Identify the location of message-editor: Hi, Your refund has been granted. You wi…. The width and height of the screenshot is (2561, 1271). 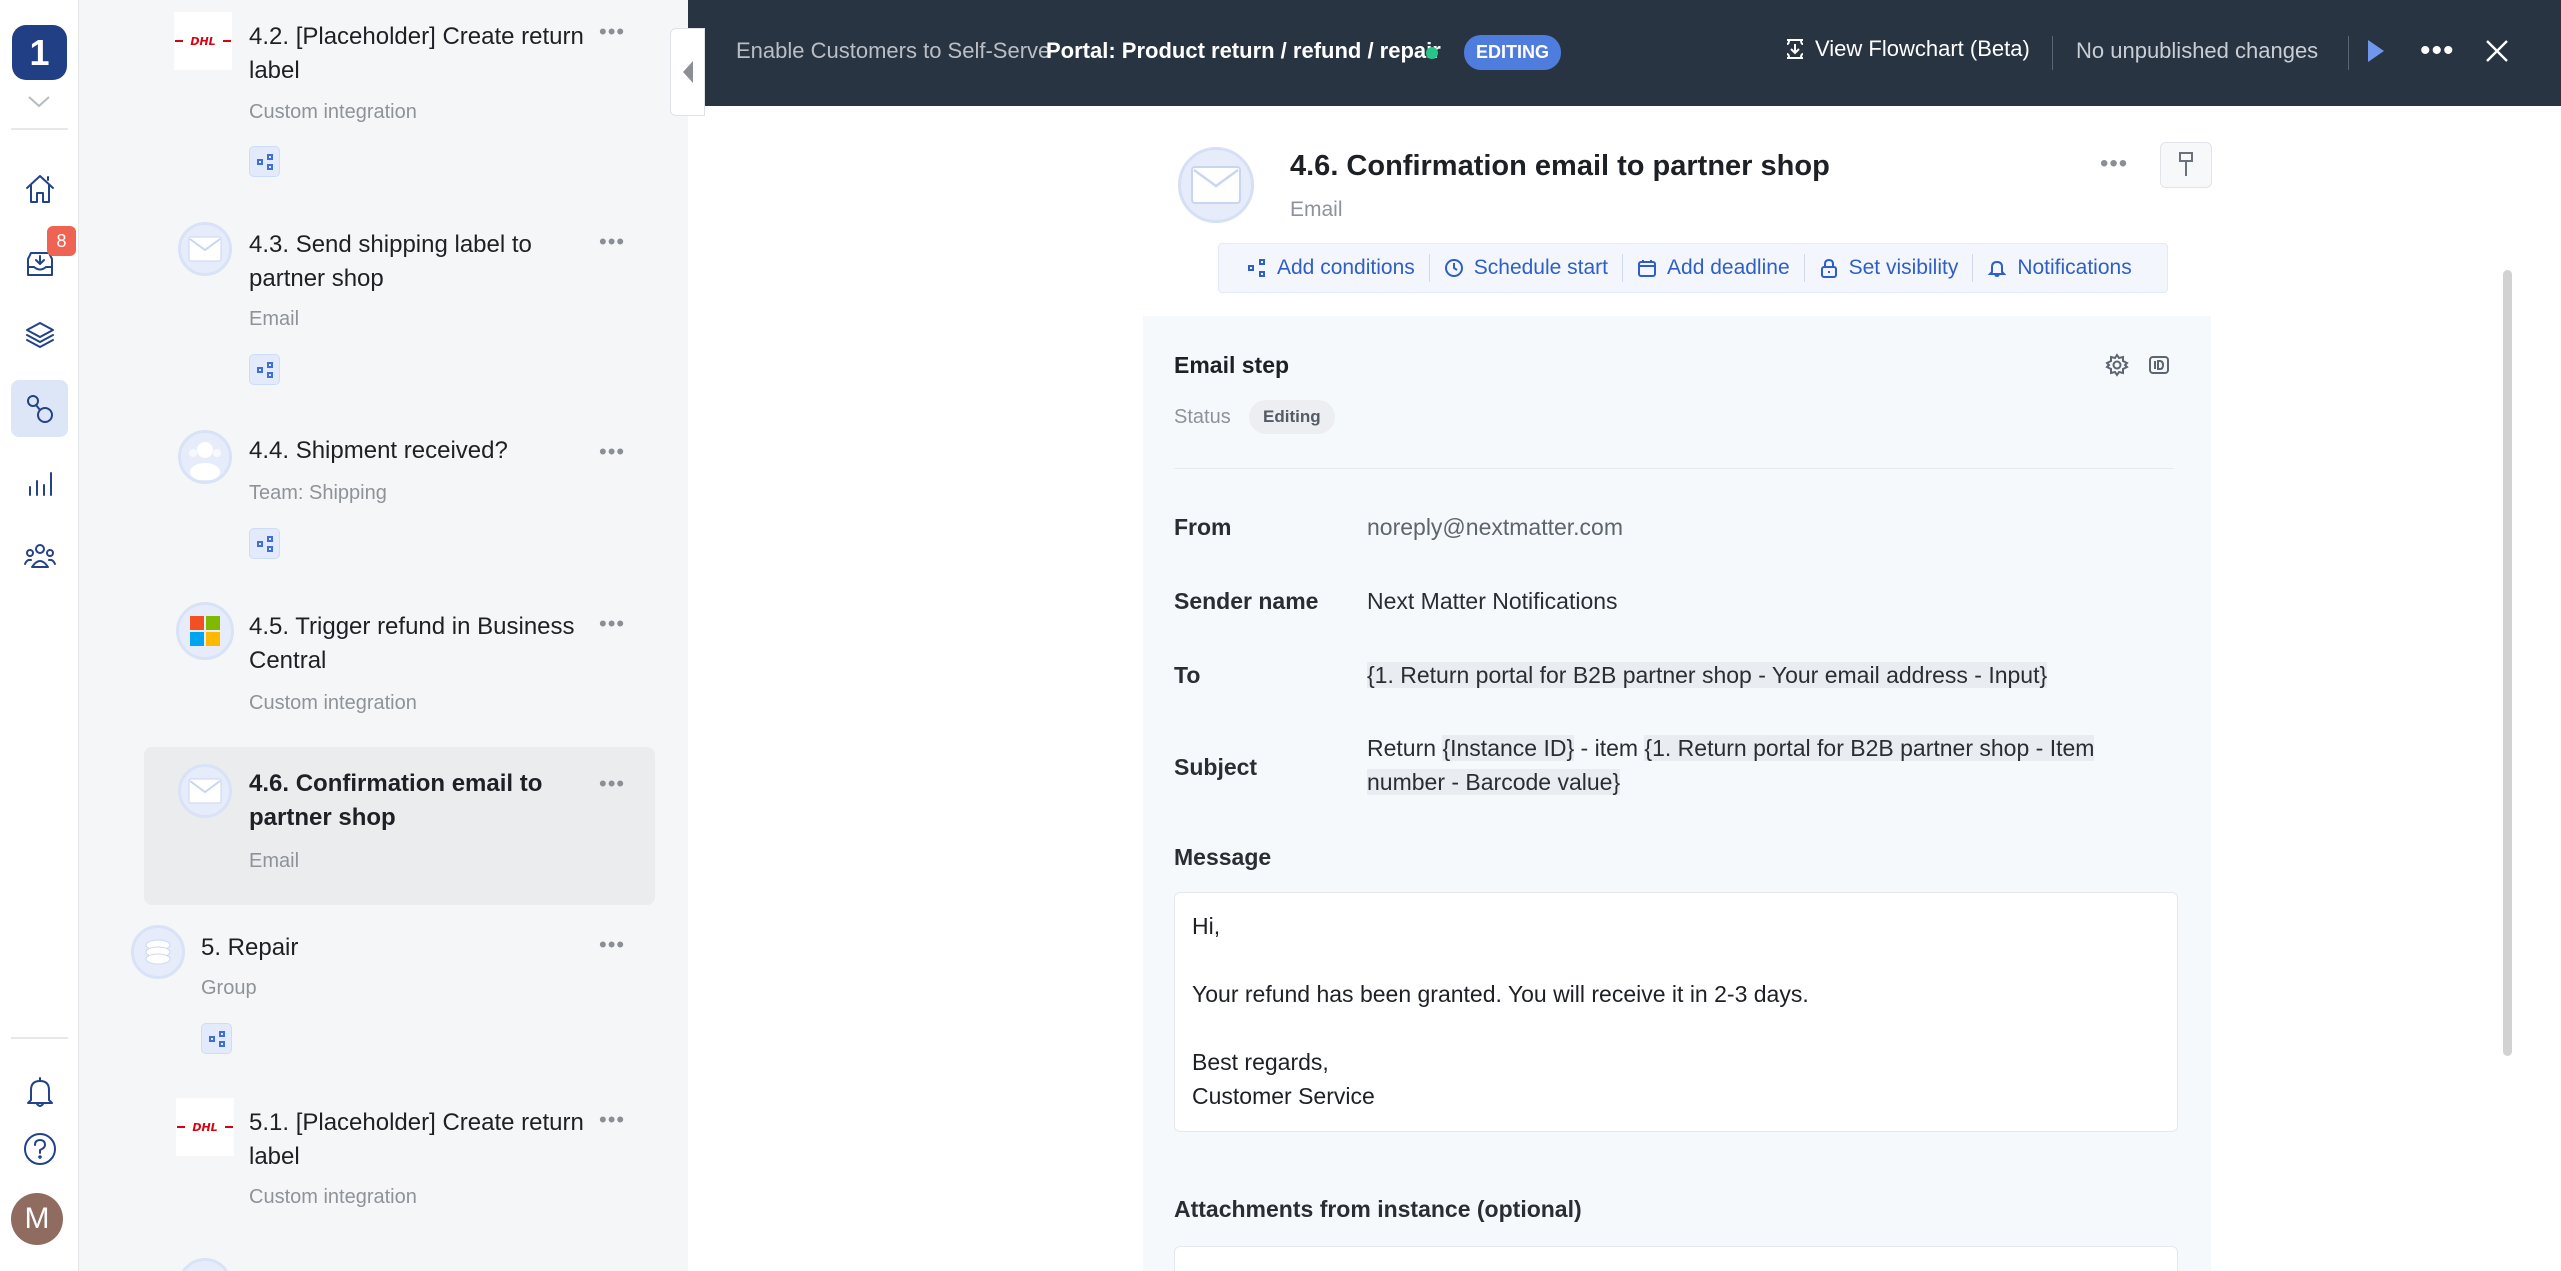
(1676, 1012).